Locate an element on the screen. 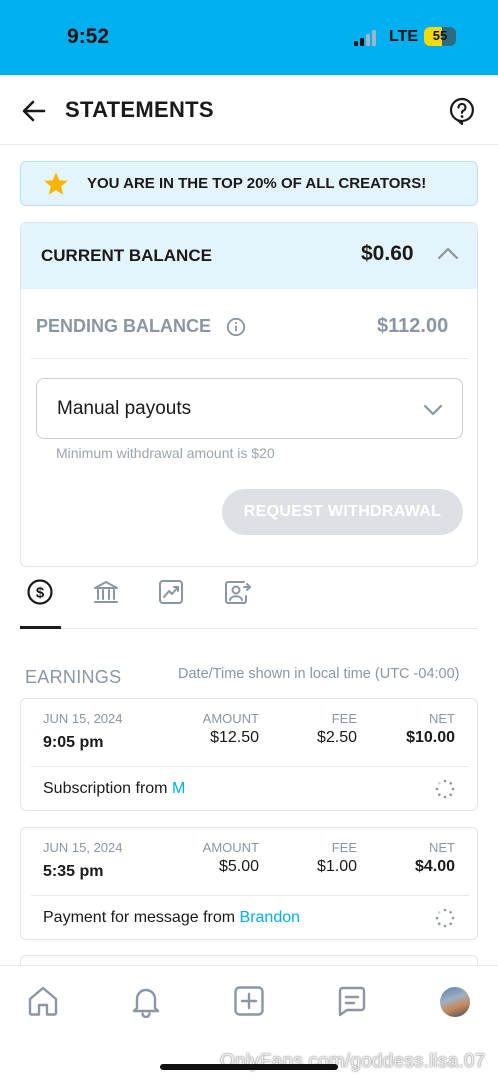 Image resolution: width=498 pixels, height=1080 pixels. request-withdrawal-button: REQUEST WITHDRAWAL is located at coordinates (342, 512).